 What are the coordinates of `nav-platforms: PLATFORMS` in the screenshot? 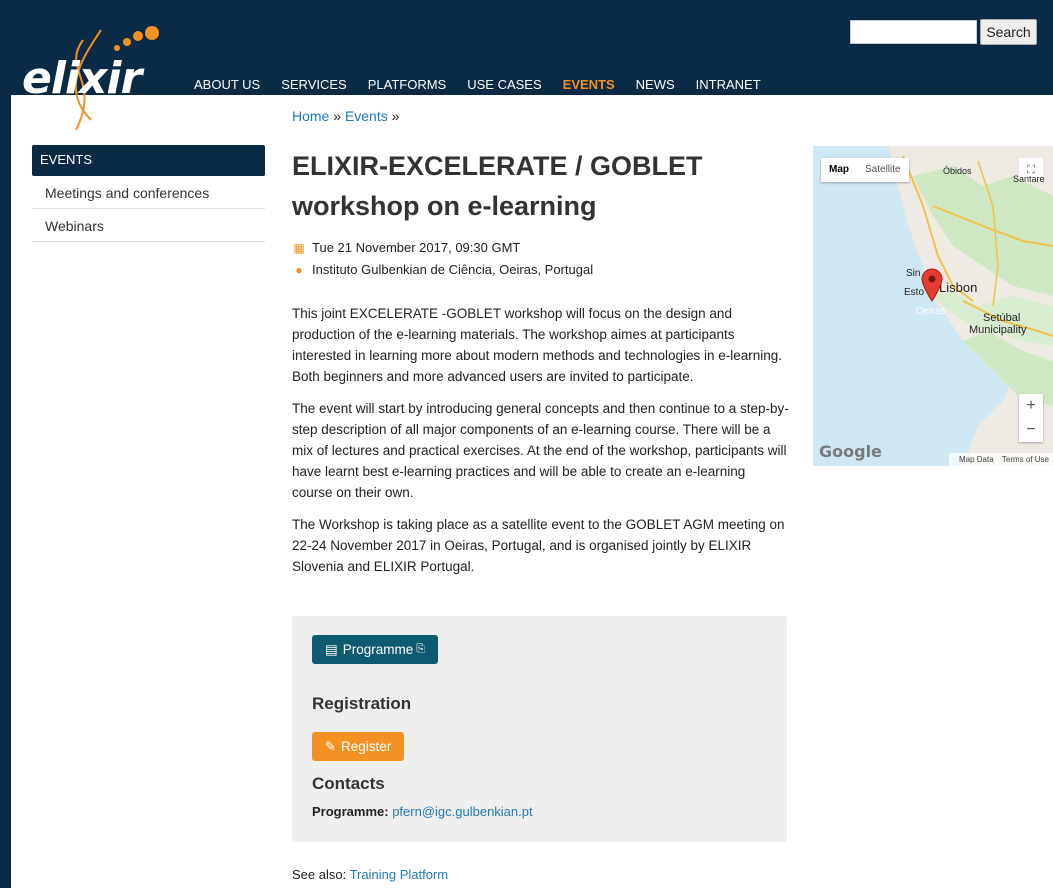 It's located at (407, 84).